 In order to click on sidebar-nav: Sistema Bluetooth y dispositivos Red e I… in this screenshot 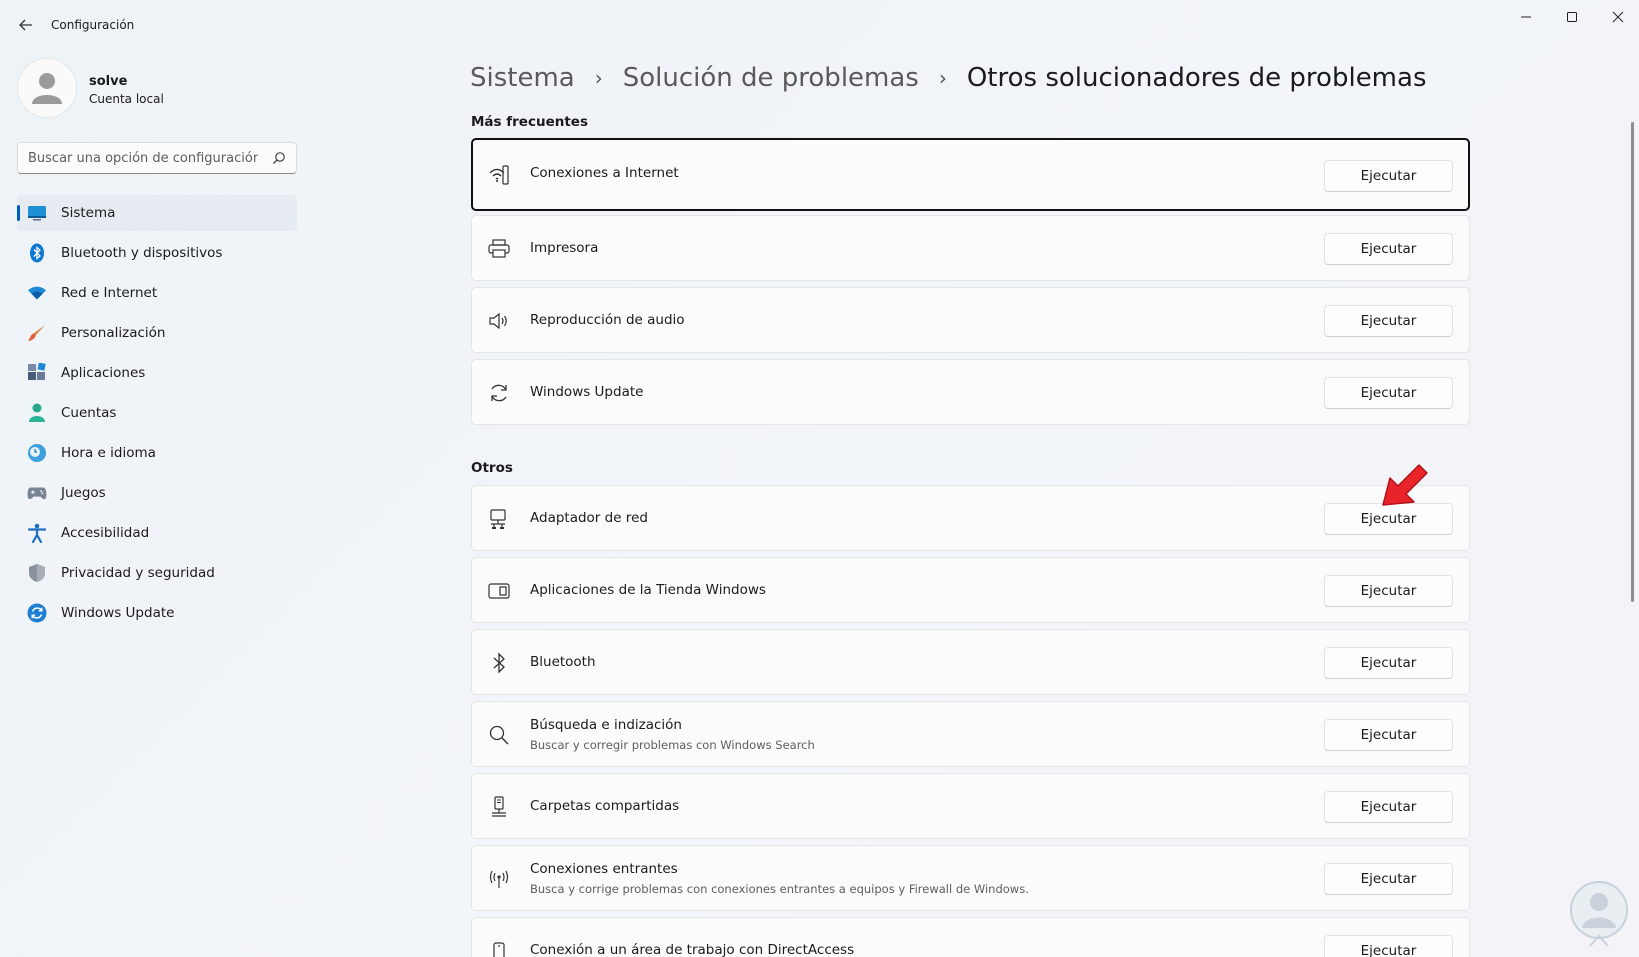, I will do `click(157, 415)`.